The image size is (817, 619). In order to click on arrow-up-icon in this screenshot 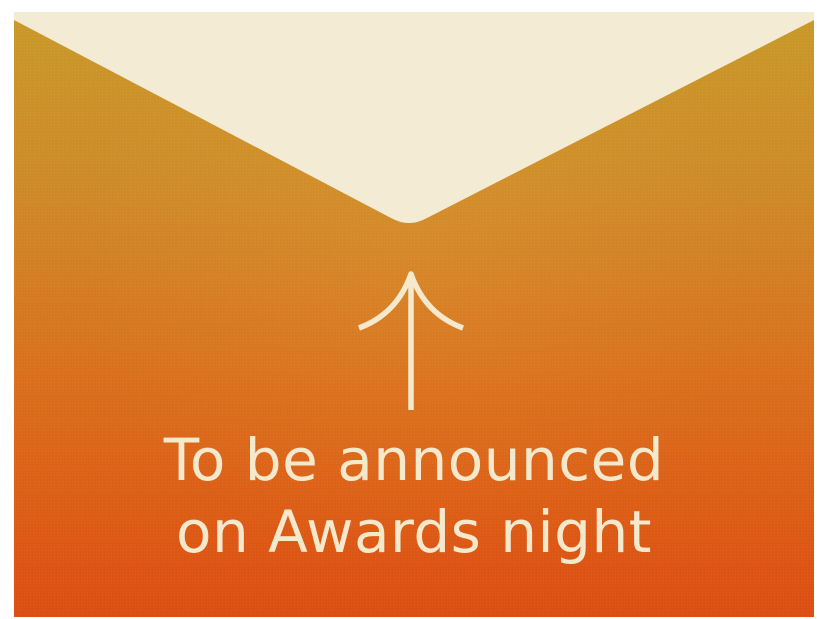, I will do `click(411, 340)`.